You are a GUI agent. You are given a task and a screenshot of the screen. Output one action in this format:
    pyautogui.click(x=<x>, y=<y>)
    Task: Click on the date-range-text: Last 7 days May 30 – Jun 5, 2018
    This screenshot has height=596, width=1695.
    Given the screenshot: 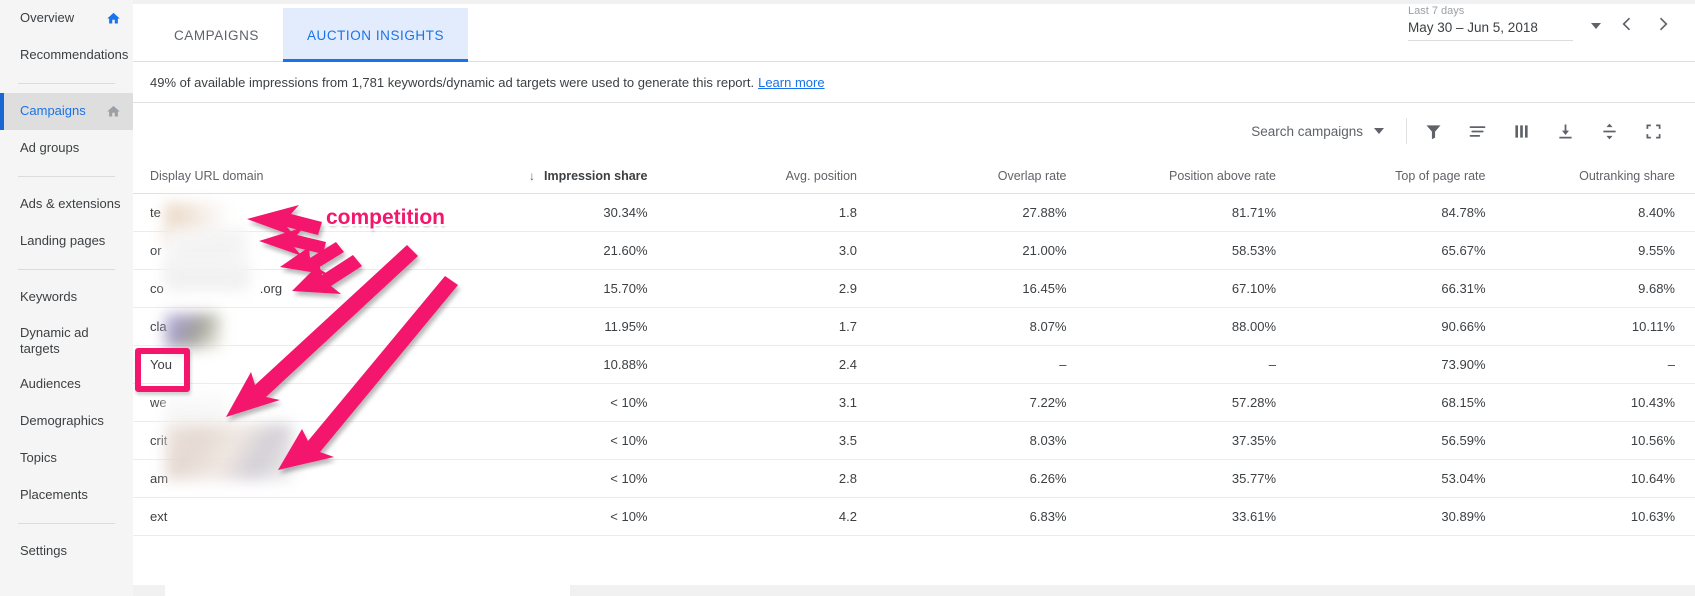 What is the action you would take?
    pyautogui.click(x=1490, y=22)
    